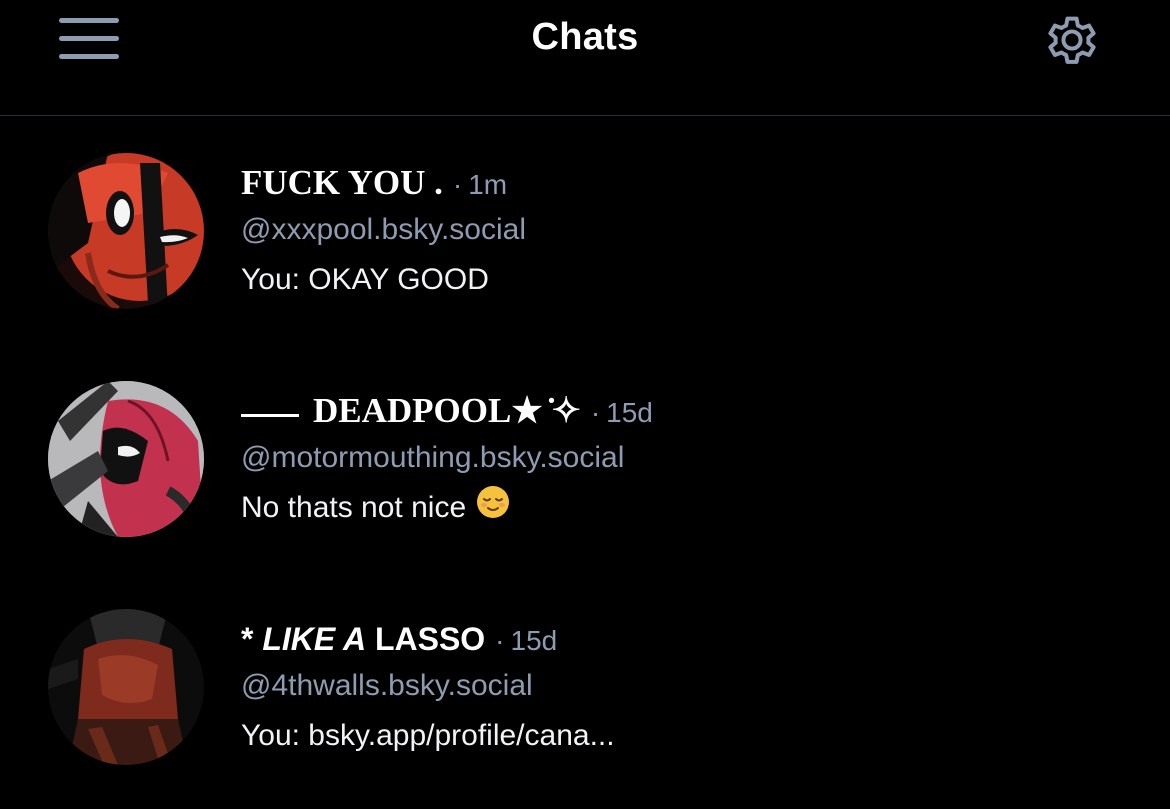 This screenshot has width=1170, height=809. Describe the element at coordinates (426, 639) in the screenshot. I see `display-name-part-3: LASSO` at that location.